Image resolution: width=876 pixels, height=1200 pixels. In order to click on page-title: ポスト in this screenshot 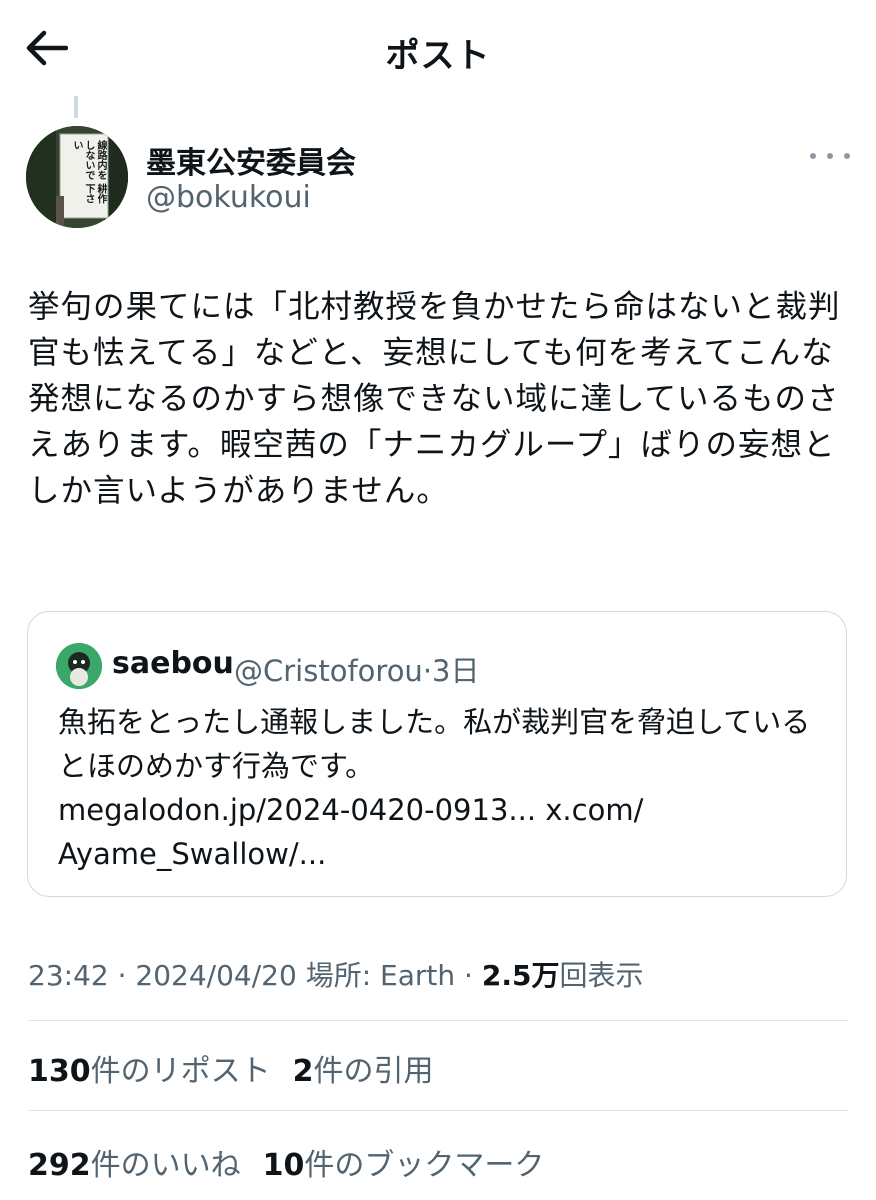, I will do `click(438, 56)`.